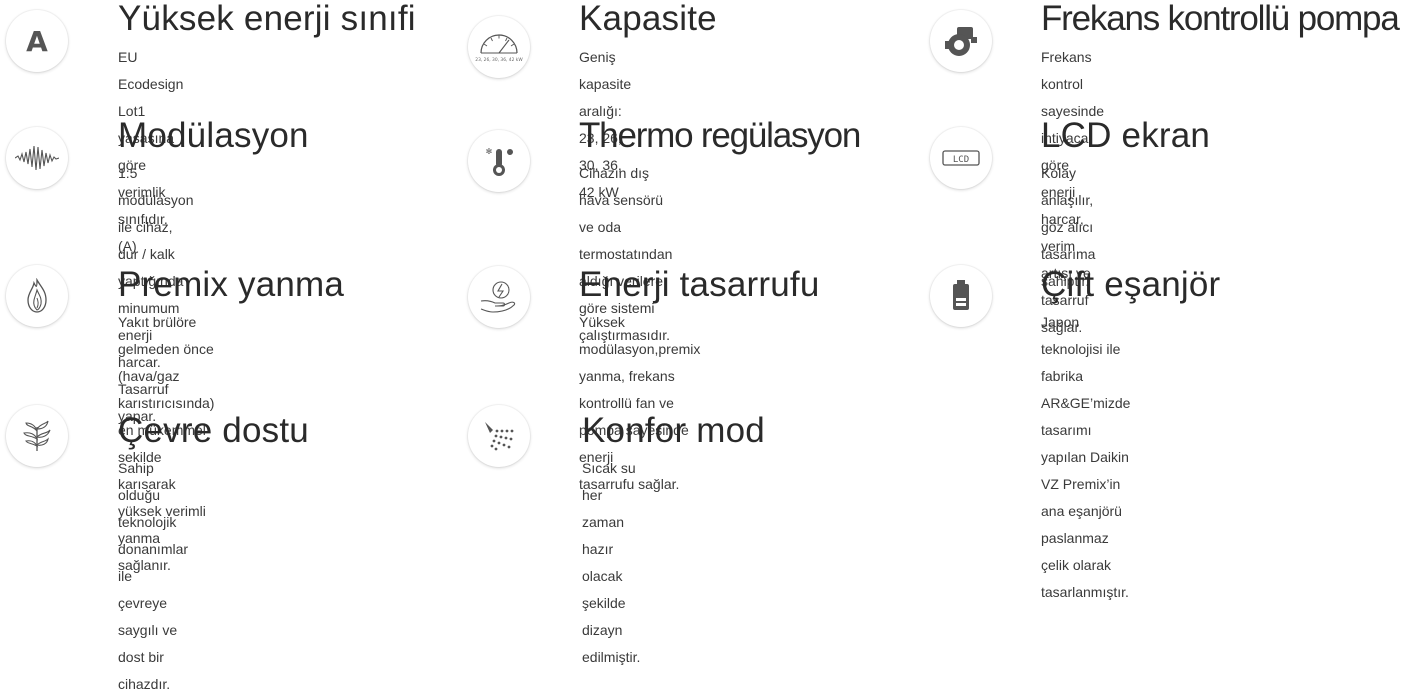 This screenshot has width=1402, height=698. I want to click on feature-title: Frekans kontrollü pompa, so click(1220, 19).